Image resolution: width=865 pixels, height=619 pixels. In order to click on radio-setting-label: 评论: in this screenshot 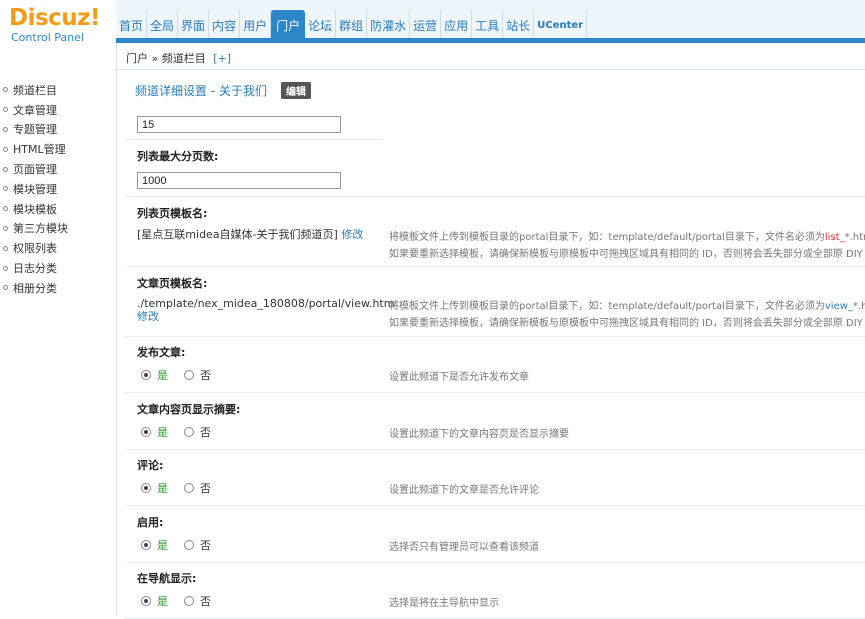, I will do `click(150, 465)`.